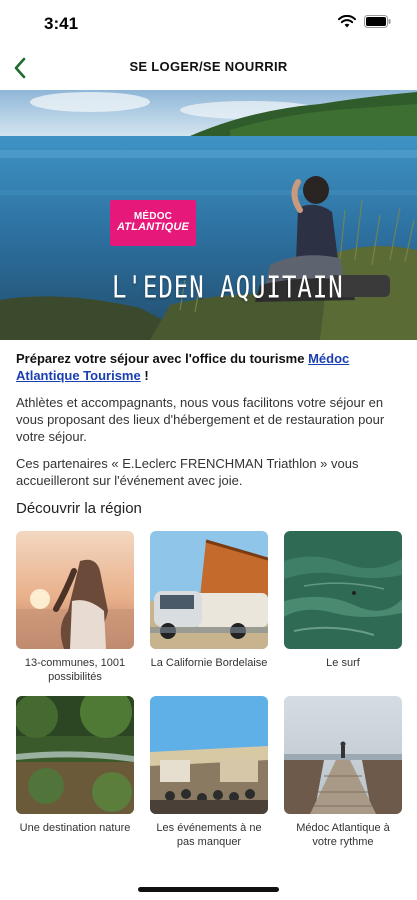 This screenshot has height=900, width=417. I want to click on battery-icon, so click(377, 21).